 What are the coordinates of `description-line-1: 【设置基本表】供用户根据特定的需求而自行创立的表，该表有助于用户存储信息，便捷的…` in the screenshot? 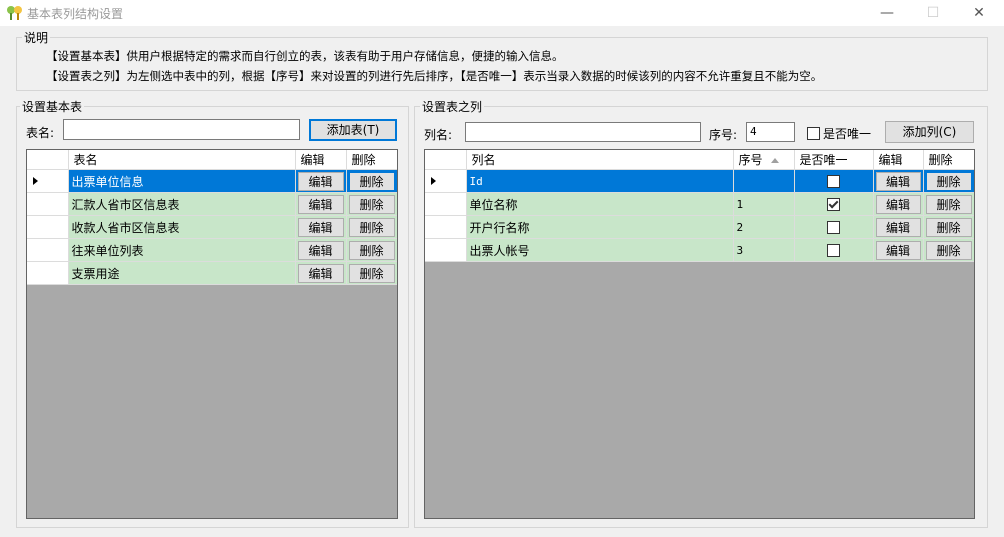 It's located at (305, 56).